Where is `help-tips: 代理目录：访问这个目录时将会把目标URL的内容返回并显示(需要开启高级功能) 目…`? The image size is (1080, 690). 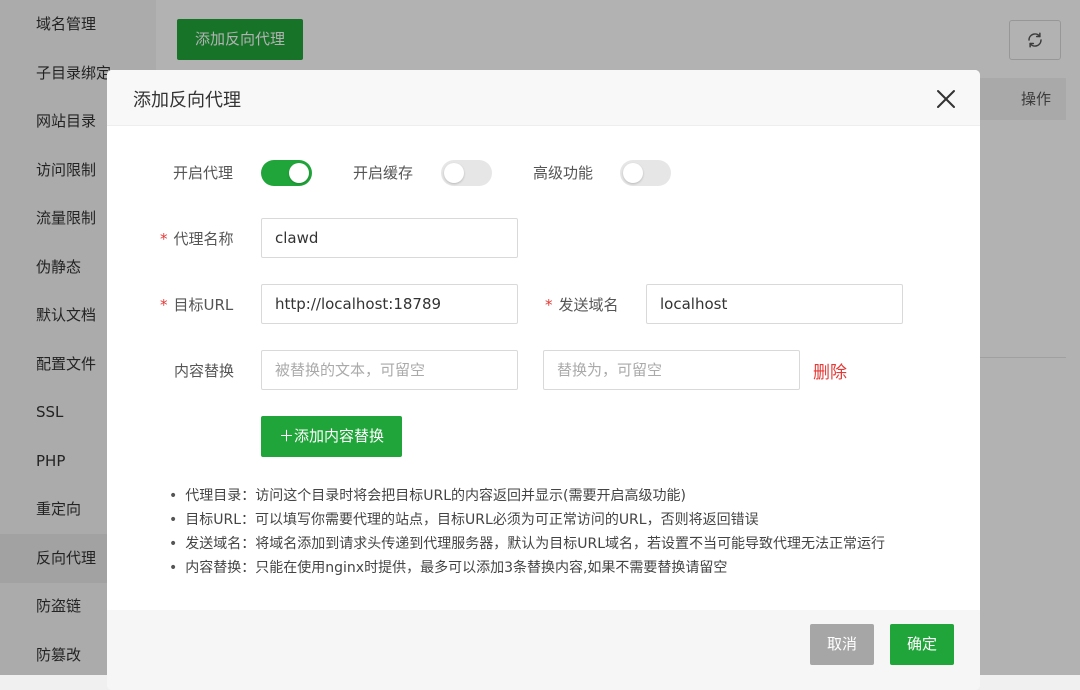
help-tips: 代理目录：访问这个目录时将会把目标URL的内容返回并显示(需要开启高级功能) 目… is located at coordinates (569, 532).